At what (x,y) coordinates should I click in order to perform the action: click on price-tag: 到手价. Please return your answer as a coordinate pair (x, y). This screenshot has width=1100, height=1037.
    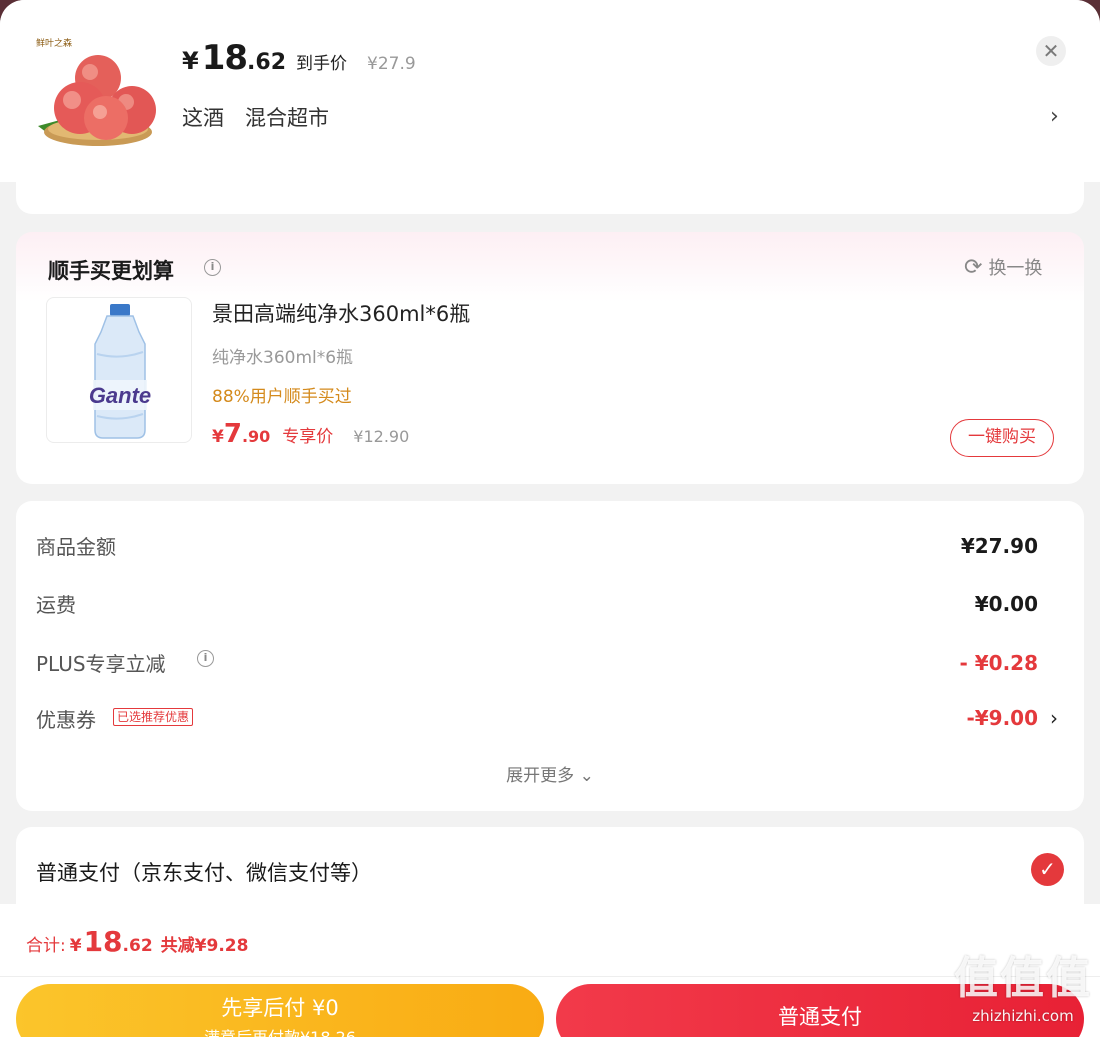
    Looking at the image, I should click on (322, 64).